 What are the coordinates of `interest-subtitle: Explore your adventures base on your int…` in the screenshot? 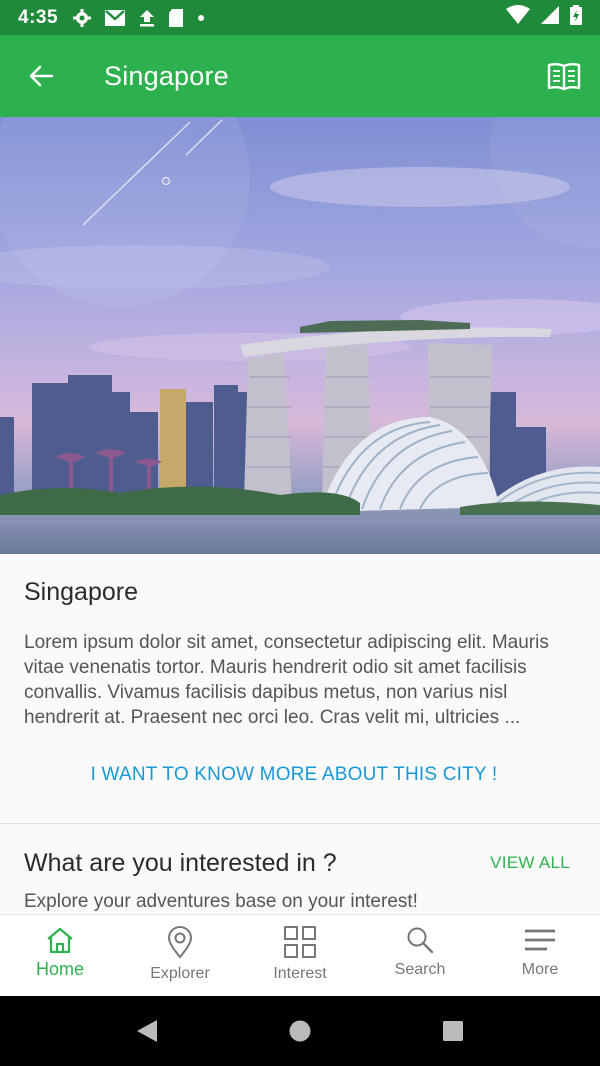 It's located at (221, 901).